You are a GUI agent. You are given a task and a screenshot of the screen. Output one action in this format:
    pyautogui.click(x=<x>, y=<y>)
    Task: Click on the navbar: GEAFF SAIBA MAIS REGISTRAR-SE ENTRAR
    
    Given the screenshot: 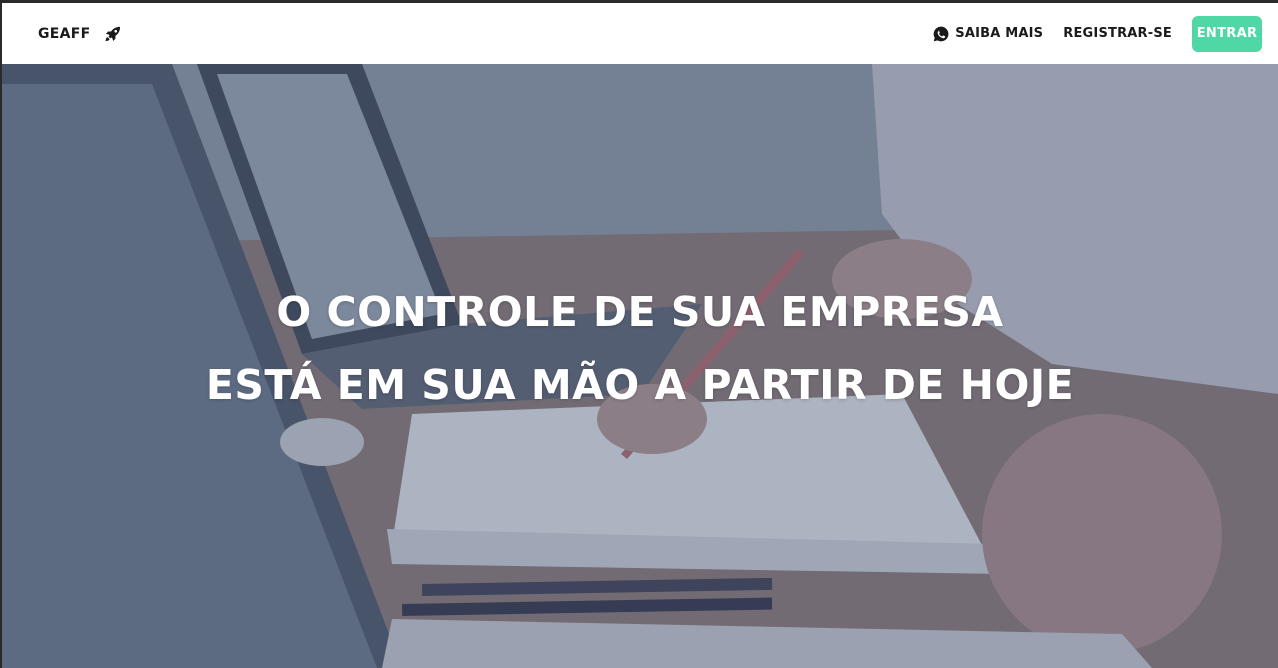 What is the action you would take?
    pyautogui.click(x=640, y=33)
    